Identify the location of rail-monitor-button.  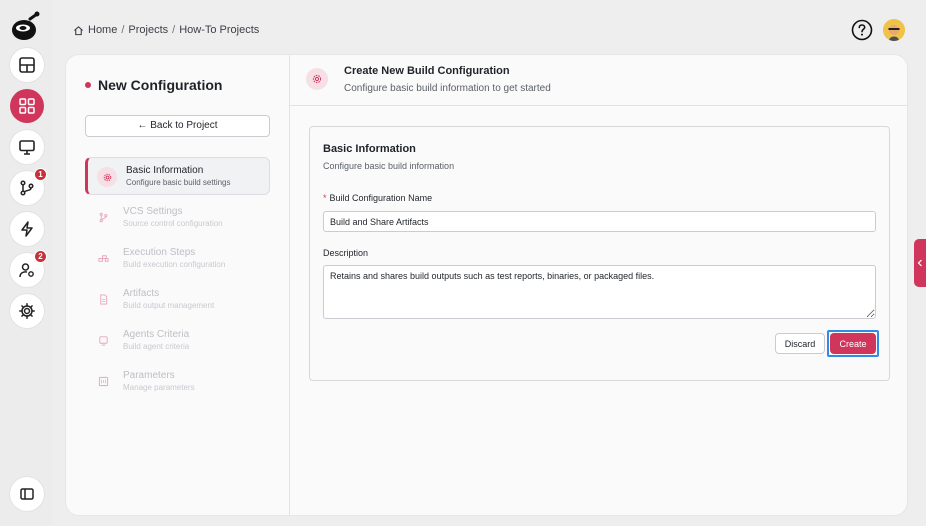
(27, 147).